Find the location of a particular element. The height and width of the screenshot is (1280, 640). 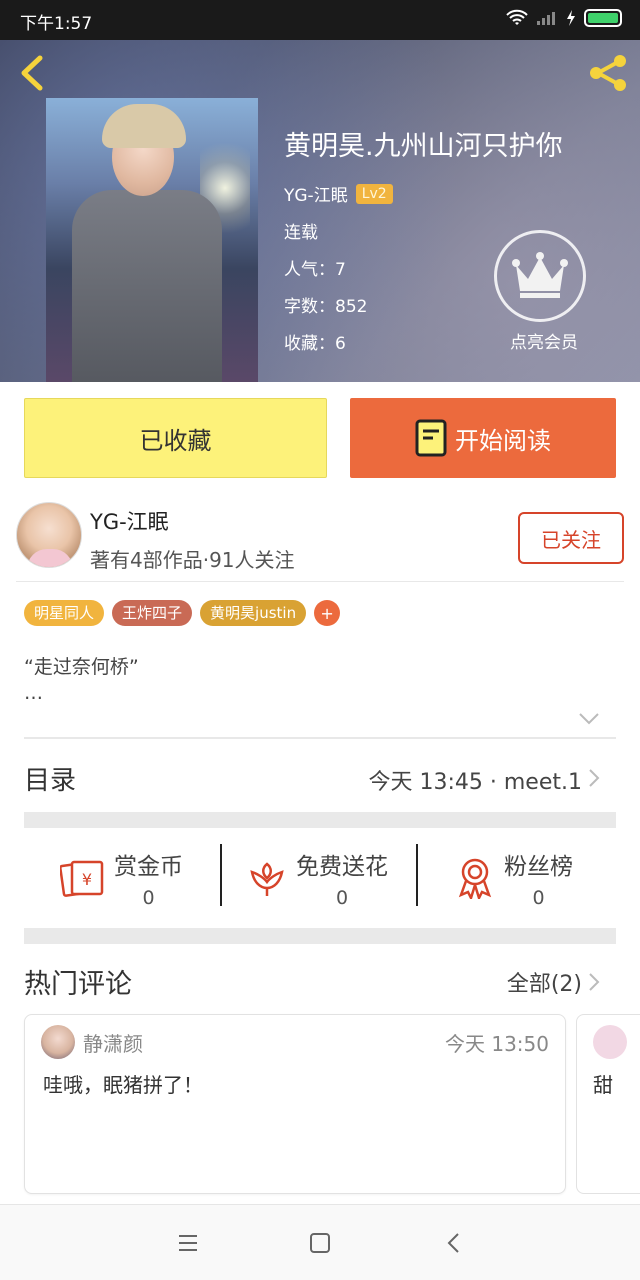

level-badge: Lv2 is located at coordinates (374, 193).